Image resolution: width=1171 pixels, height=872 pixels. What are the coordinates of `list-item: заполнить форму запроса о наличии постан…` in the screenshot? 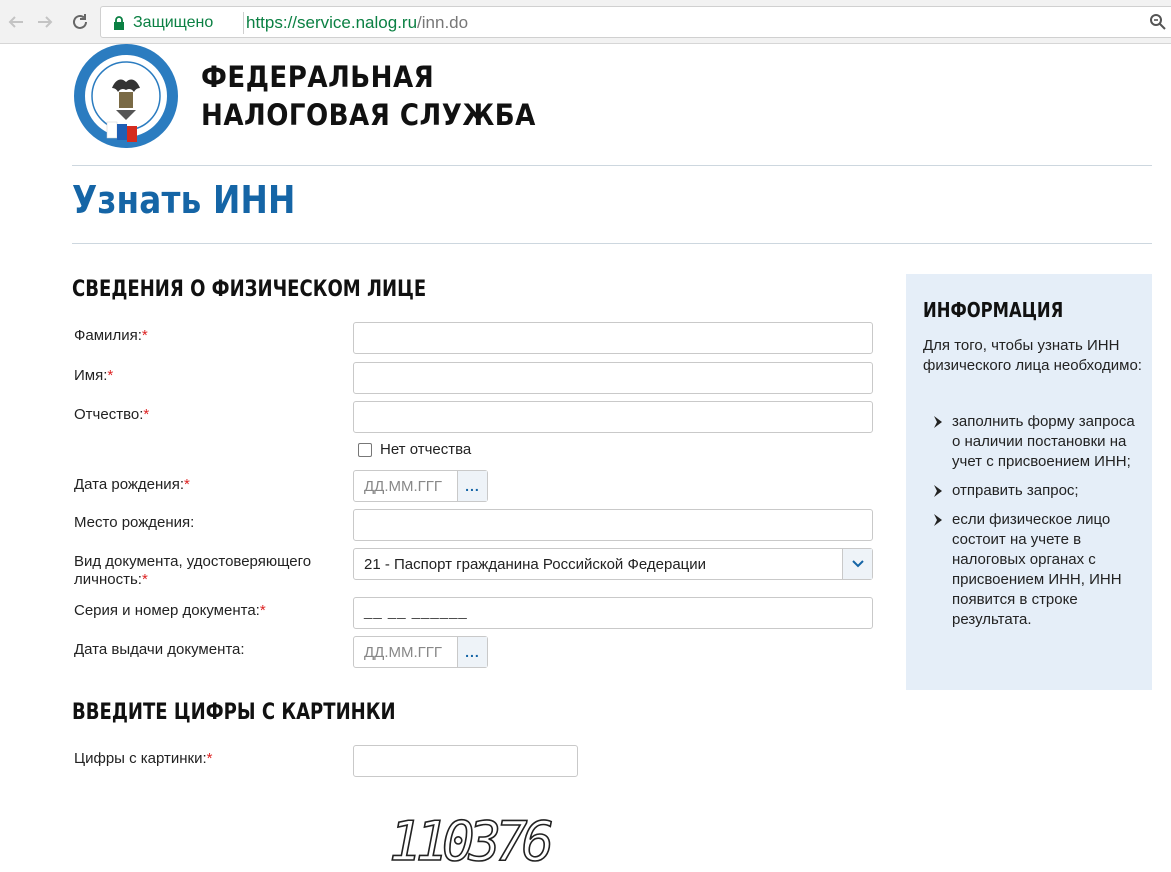 It's located at (1037, 442).